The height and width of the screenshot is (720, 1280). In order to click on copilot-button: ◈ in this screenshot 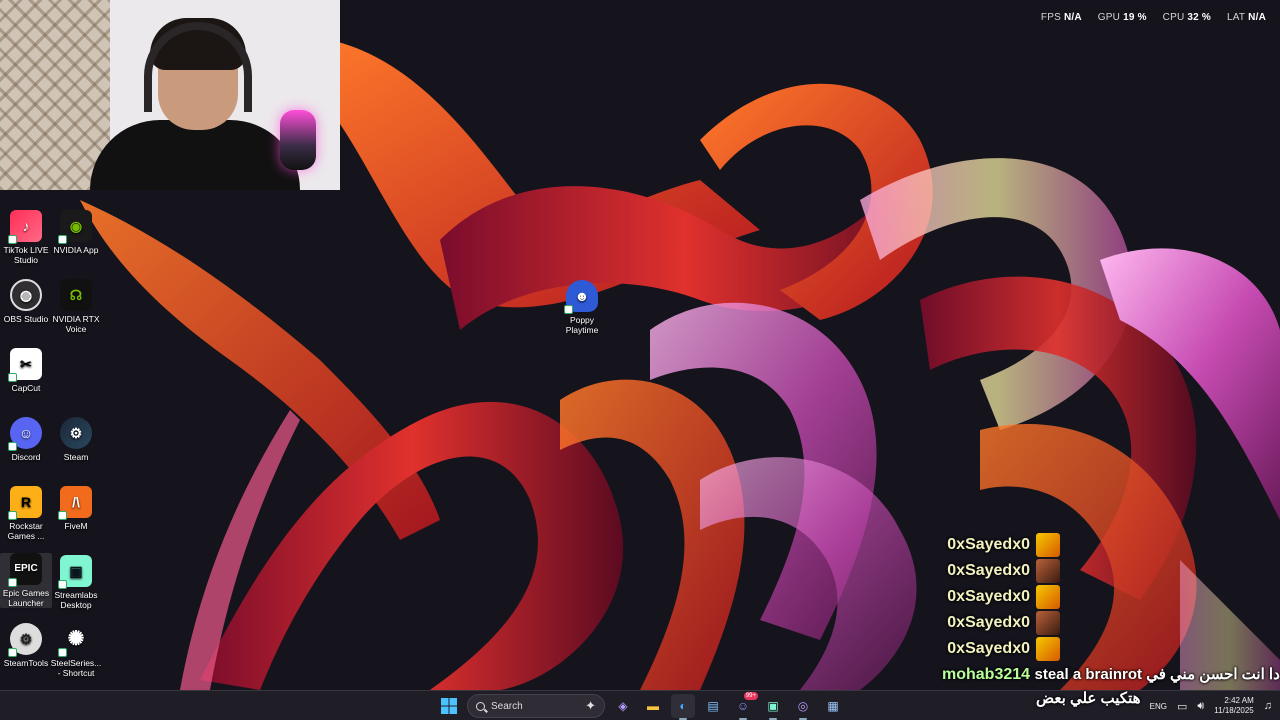, I will do `click(623, 706)`.